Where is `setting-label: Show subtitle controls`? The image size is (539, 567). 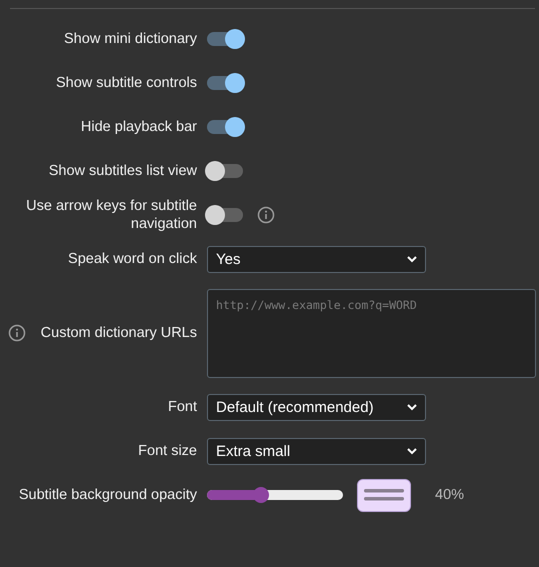 setting-label: Show subtitle controls is located at coordinates (125, 83).